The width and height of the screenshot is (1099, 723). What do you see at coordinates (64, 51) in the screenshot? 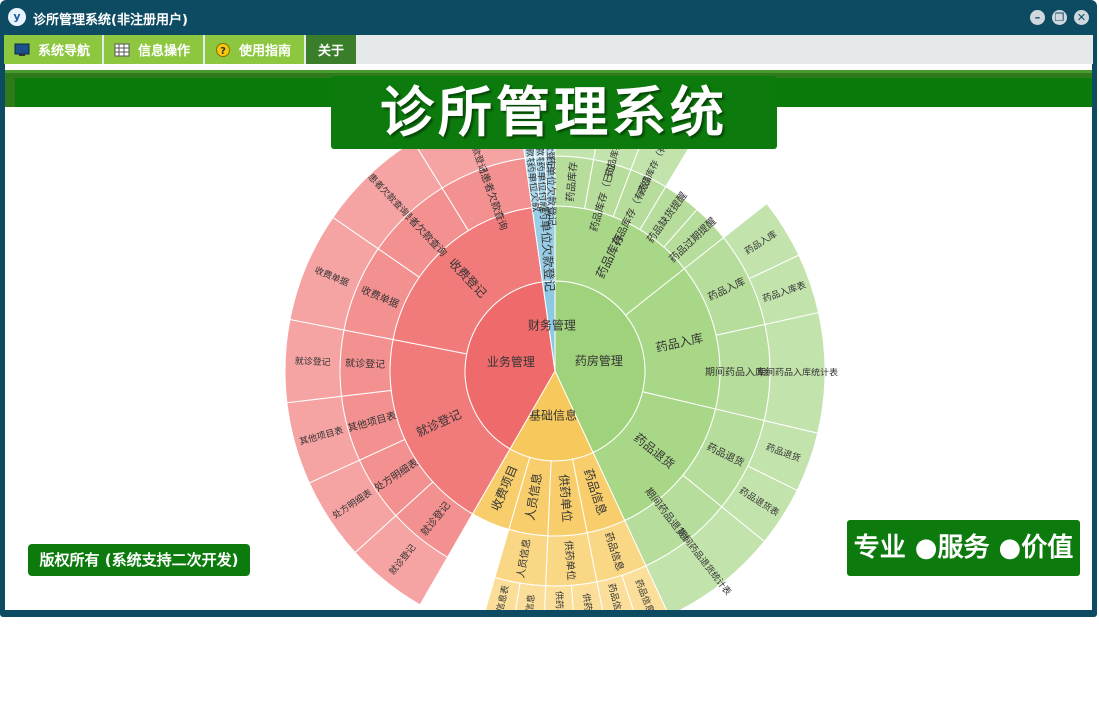
I see `menu-tab-label: 系统导航` at bounding box center [64, 51].